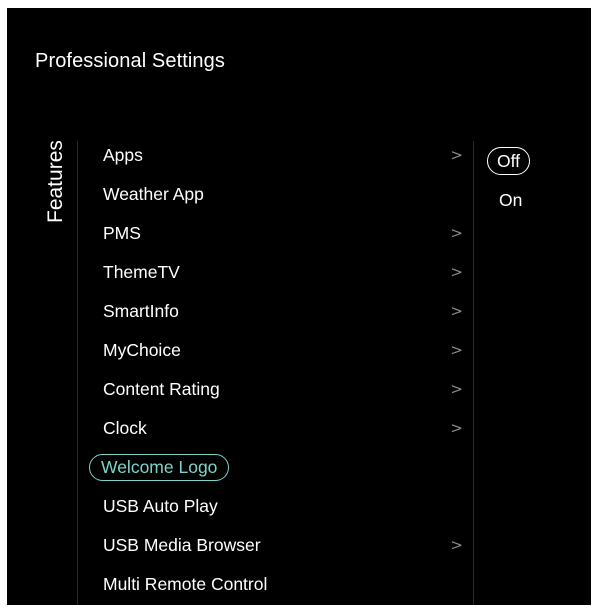 Image resolution: width=599 pixels, height=610 pixels. I want to click on option-off: Off, so click(508, 160).